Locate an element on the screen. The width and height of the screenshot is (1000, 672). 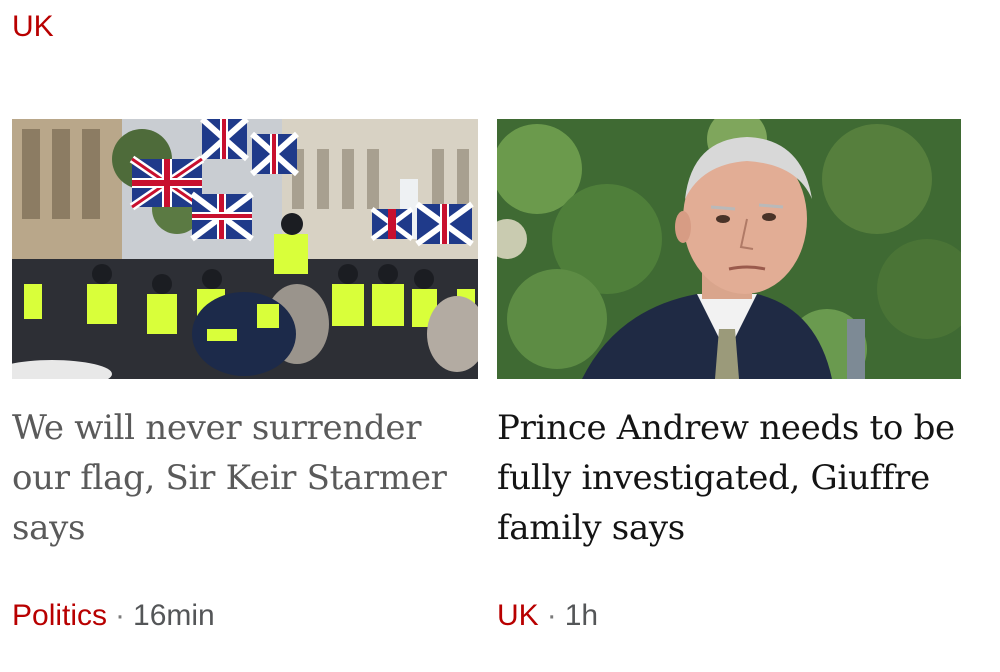
story-meta: Politics · 16min is located at coordinates (113, 616).